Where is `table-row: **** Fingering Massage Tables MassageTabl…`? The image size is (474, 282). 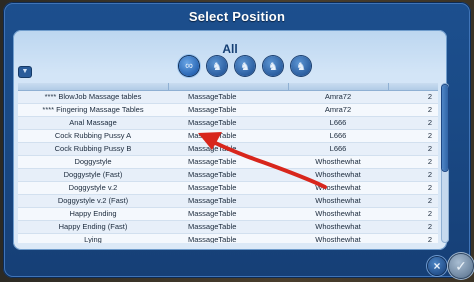
table-row: **** Fingering Massage Tables MassageTabl… is located at coordinates (228, 110).